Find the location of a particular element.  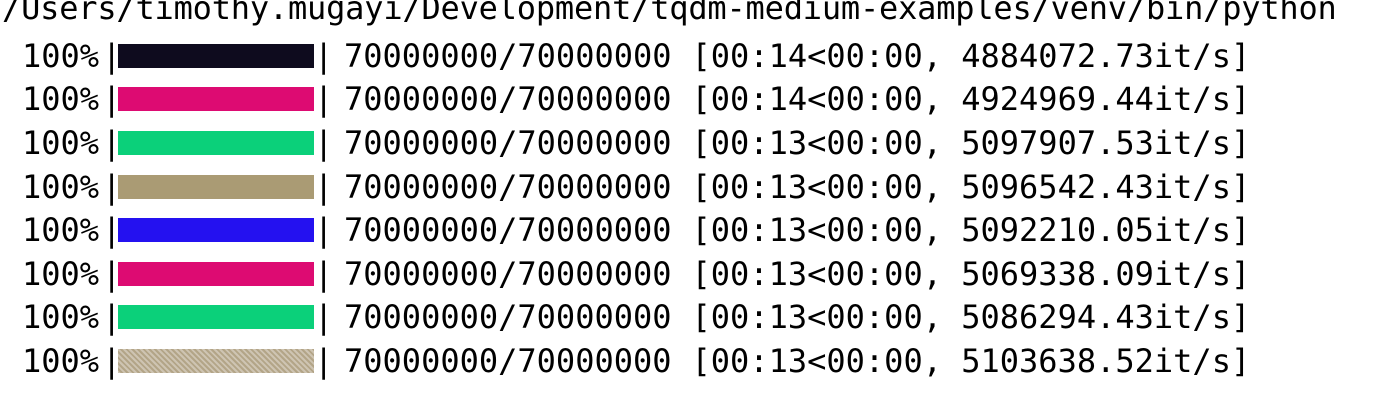

progress-timing: [00:13<00:00, 5096542.43it/s] is located at coordinates (971, 186).